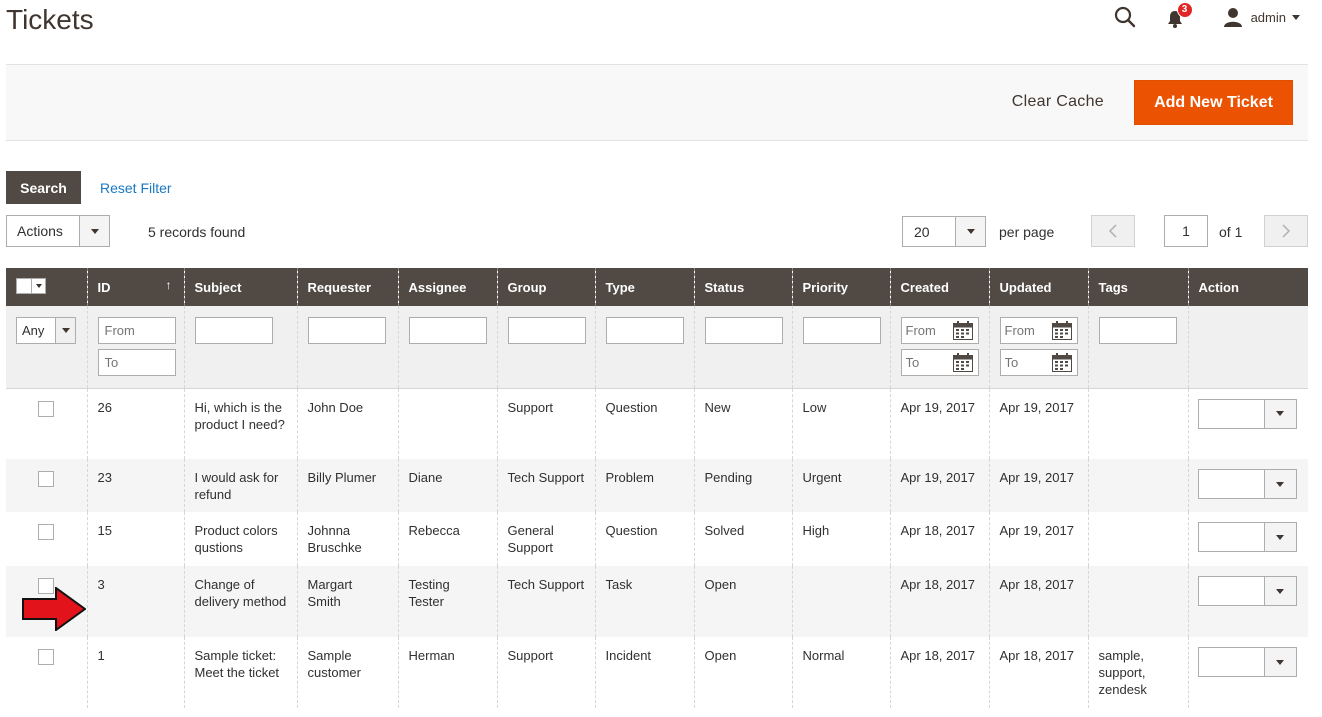 The width and height of the screenshot is (1322, 717). I want to click on prev-page-button, so click(1113, 231).